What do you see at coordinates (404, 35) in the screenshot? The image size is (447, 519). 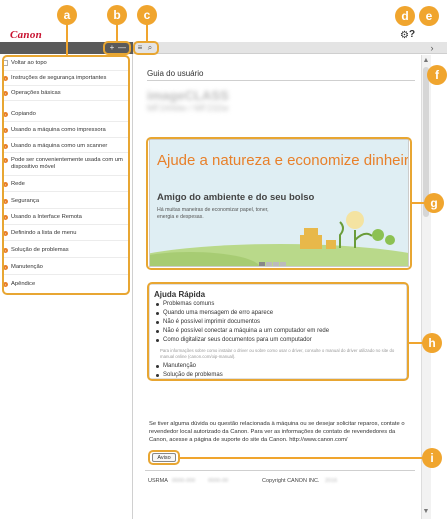 I see `gear-icon: ⚙` at bounding box center [404, 35].